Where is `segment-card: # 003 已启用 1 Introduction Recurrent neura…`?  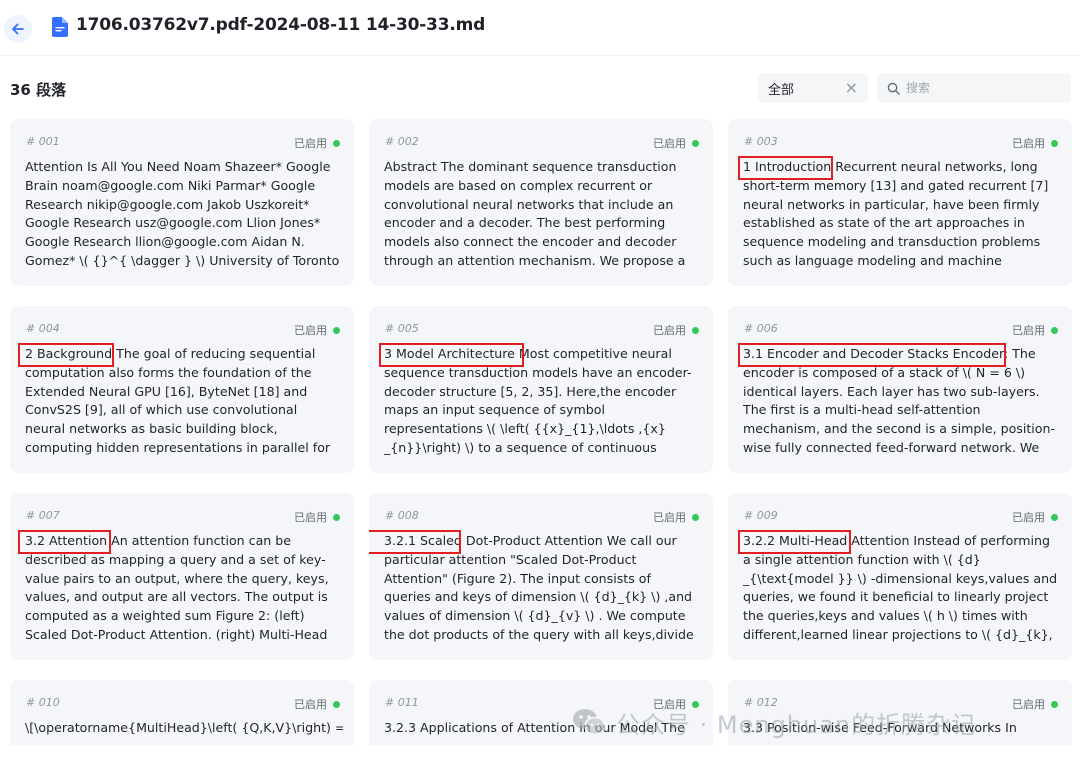
segment-card: # 003 已启用 1 Introduction Recurrent neura… is located at coordinates (900, 202).